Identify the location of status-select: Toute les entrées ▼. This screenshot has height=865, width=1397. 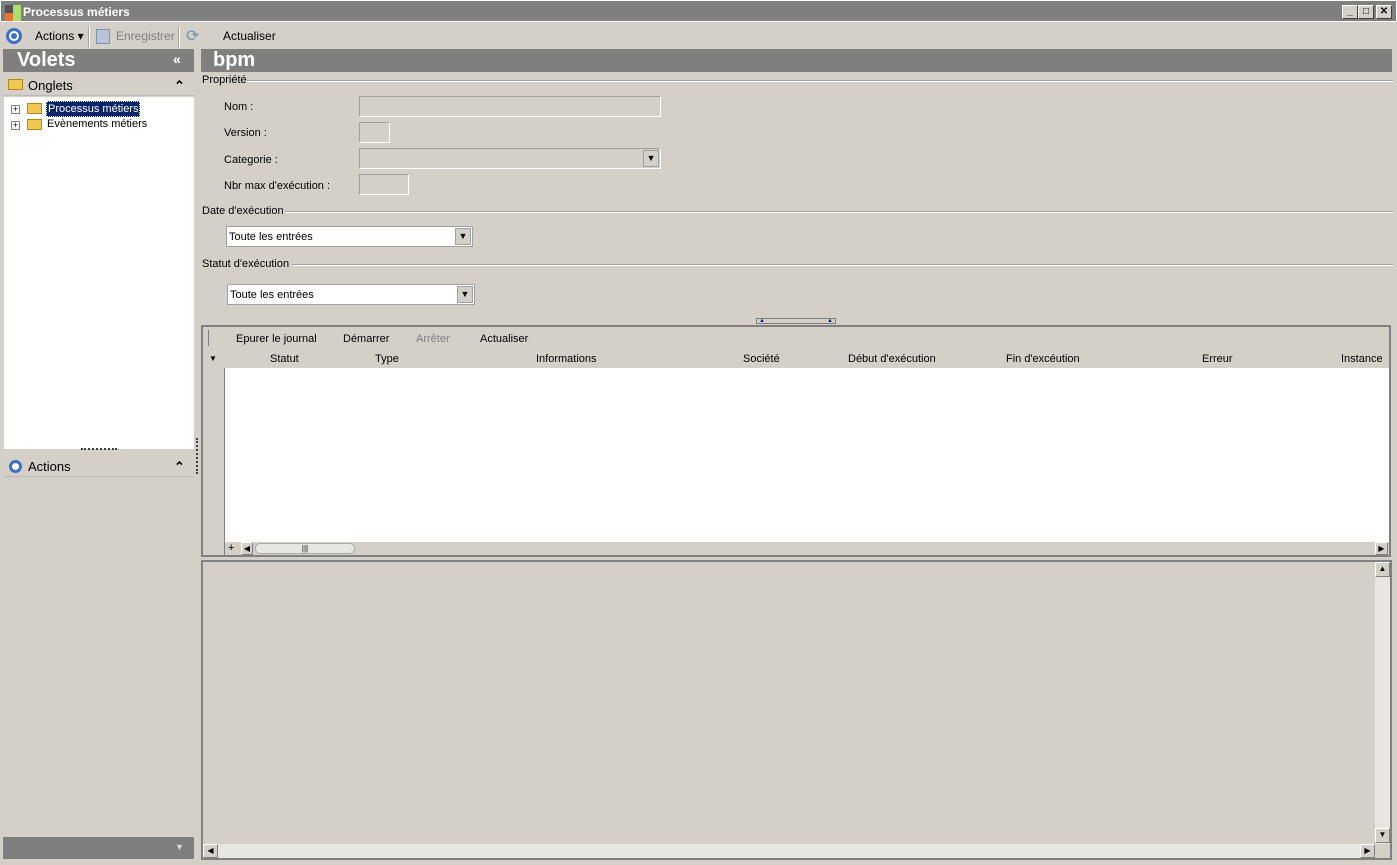
(351, 294).